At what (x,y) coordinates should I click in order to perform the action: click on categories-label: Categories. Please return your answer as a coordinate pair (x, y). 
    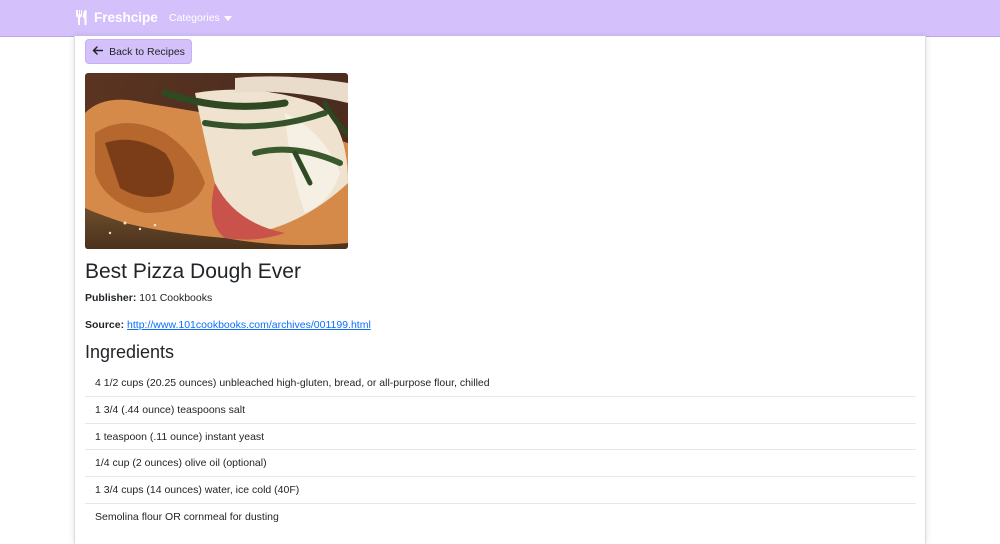
    Looking at the image, I should click on (194, 18).